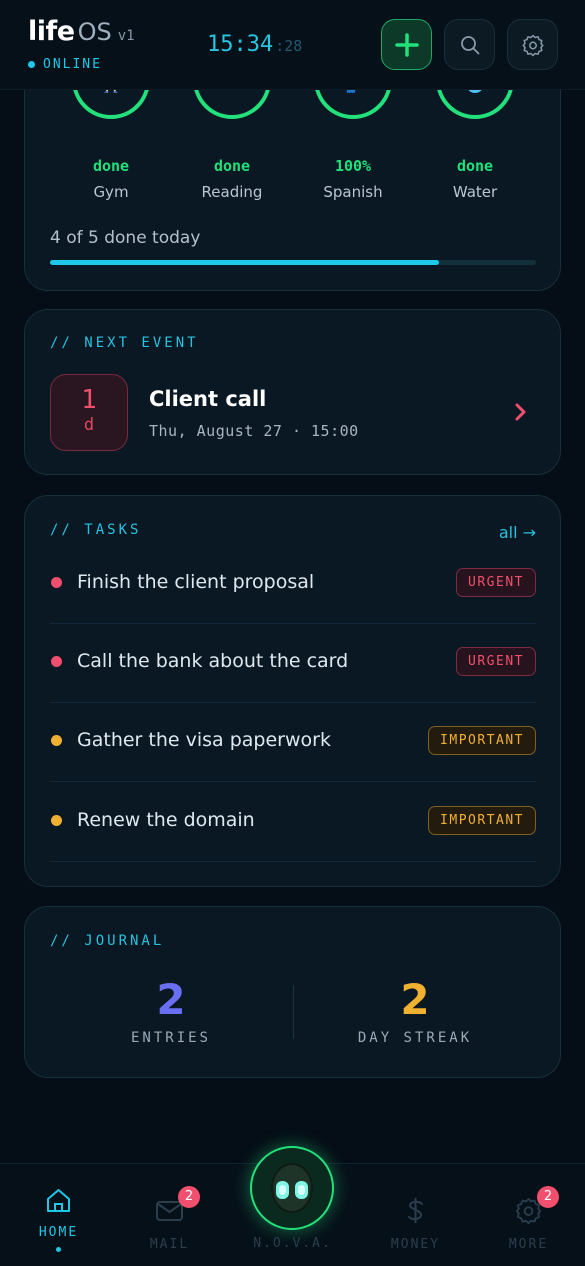 Image resolution: width=585 pixels, height=1266 pixels. I want to click on event-days-number: 1, so click(89, 400).